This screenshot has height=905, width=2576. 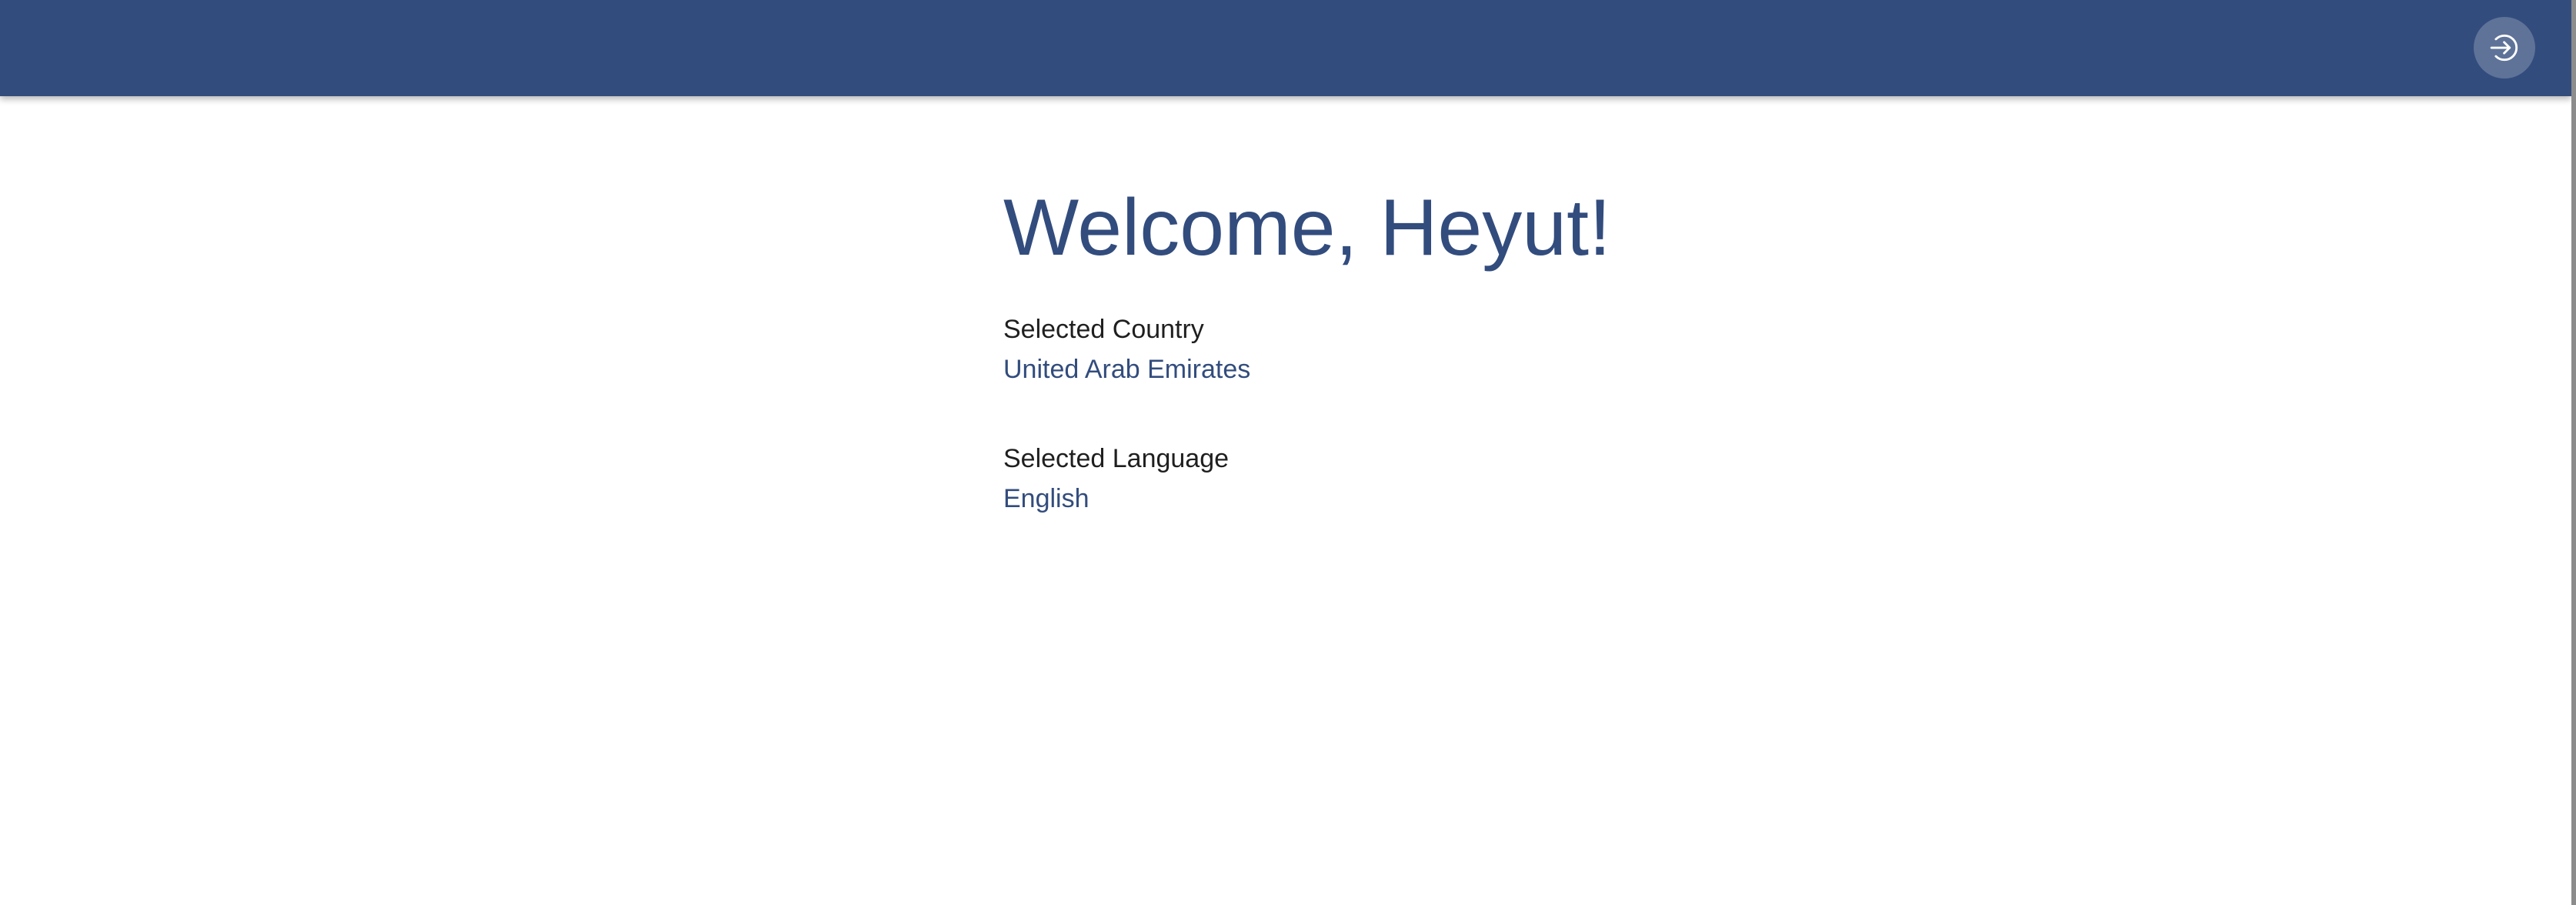 I want to click on selected-country-value: United Arab Emirates, so click(x=1127, y=369).